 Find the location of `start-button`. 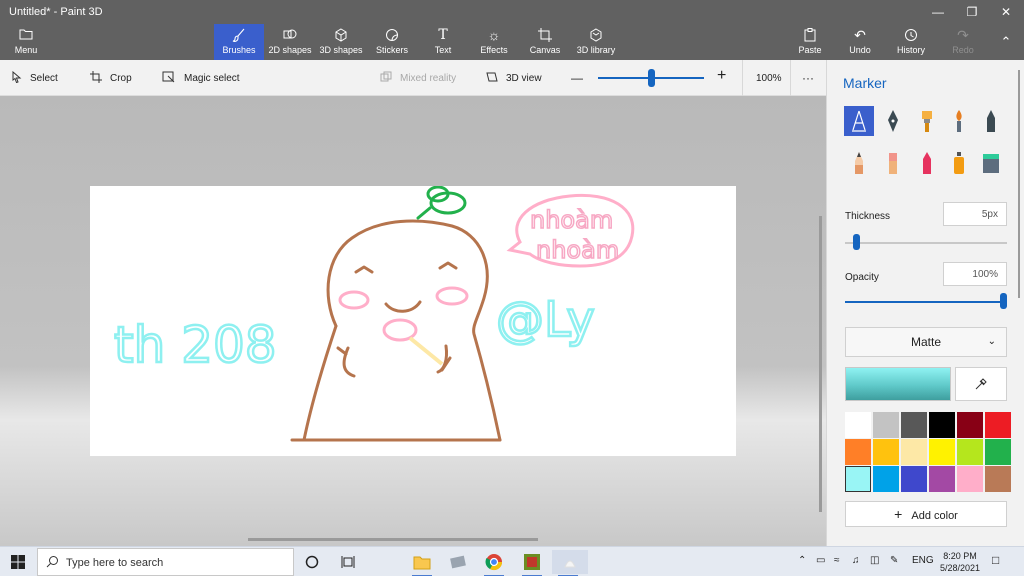

start-button is located at coordinates (18, 561).